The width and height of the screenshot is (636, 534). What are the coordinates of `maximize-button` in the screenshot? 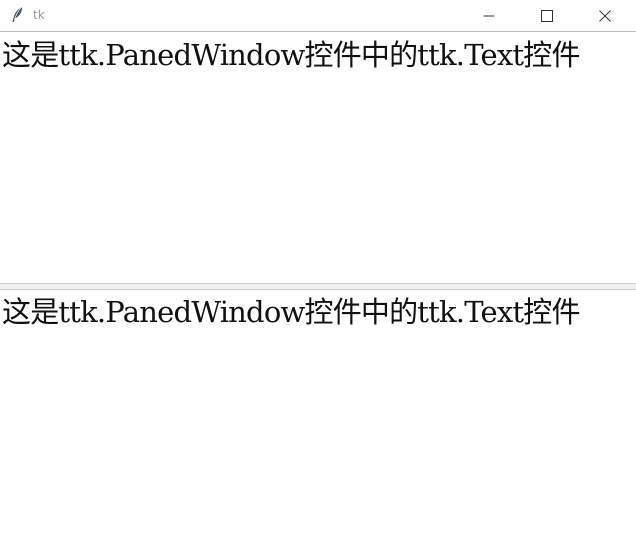 It's located at (547, 15).